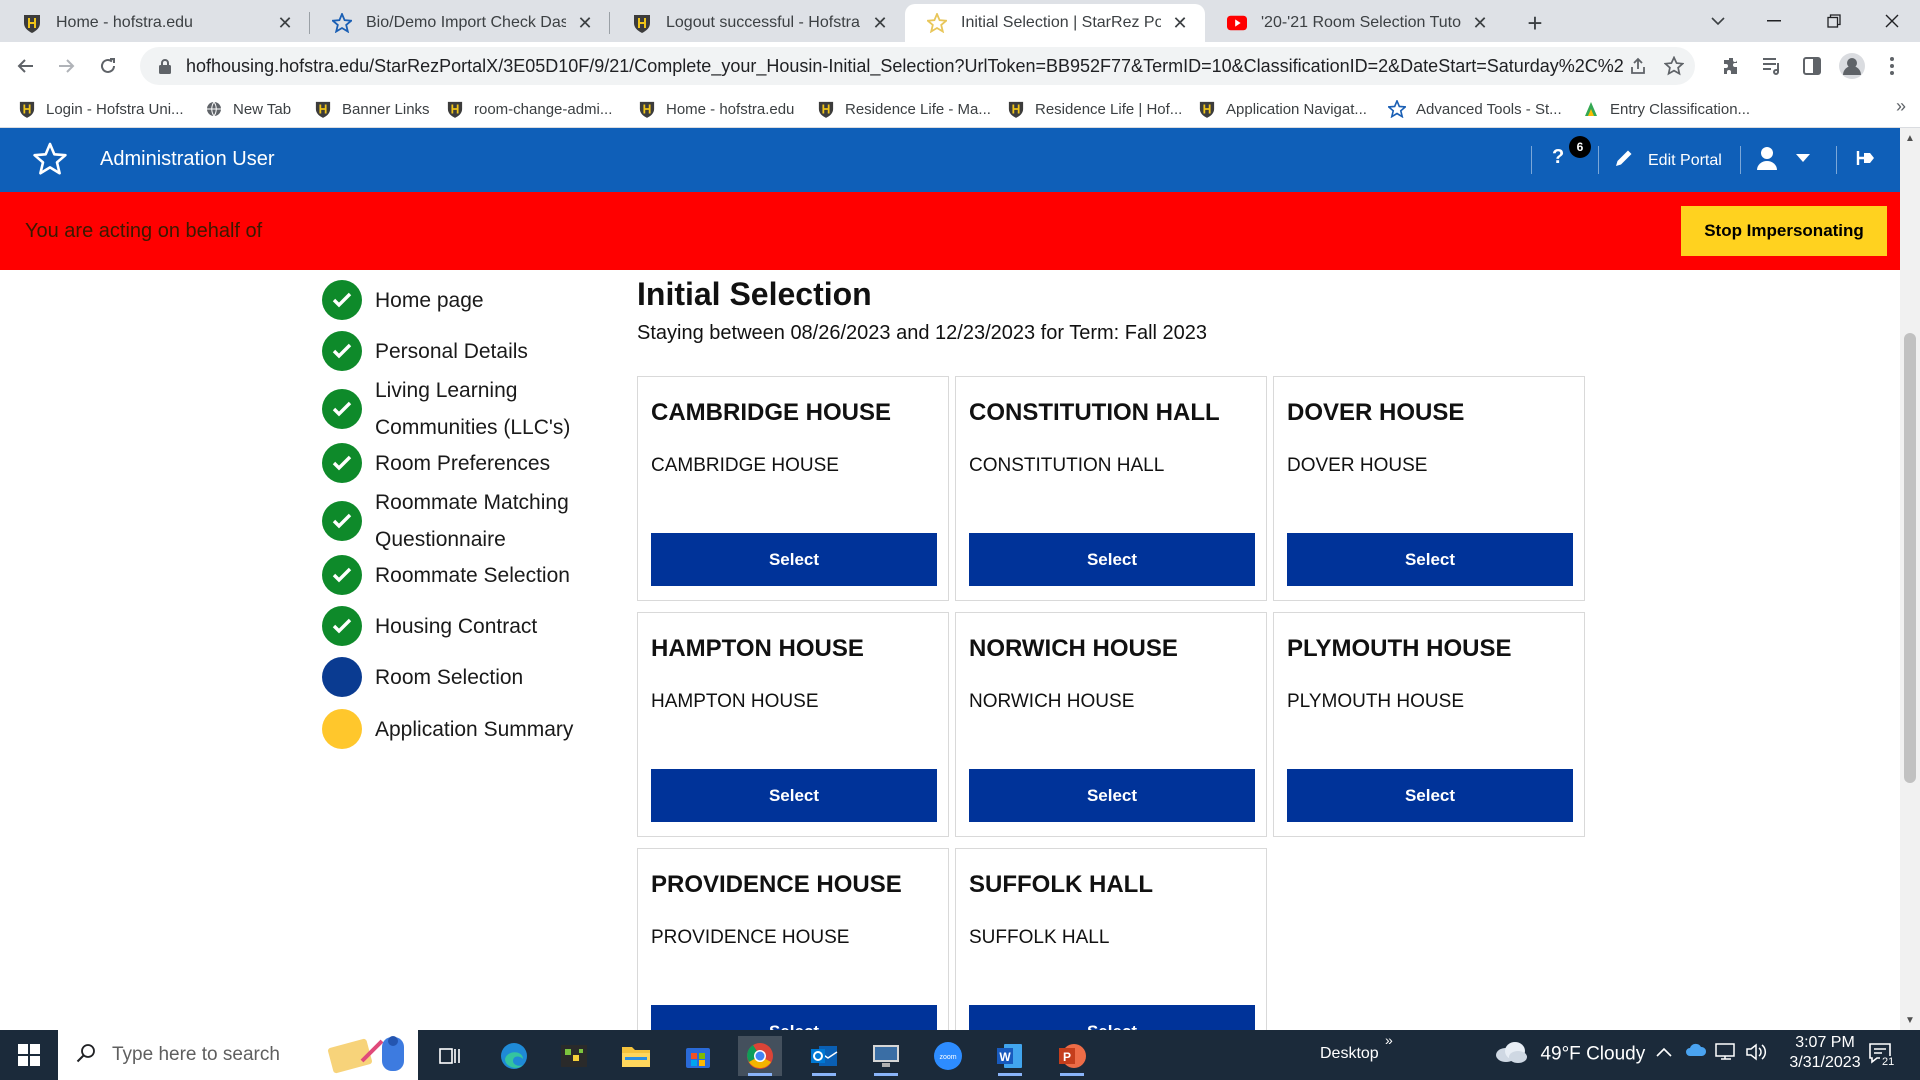 The width and height of the screenshot is (1920, 1080). Describe the element at coordinates (514, 1056) in the screenshot. I see `edge-browser-icon` at that location.